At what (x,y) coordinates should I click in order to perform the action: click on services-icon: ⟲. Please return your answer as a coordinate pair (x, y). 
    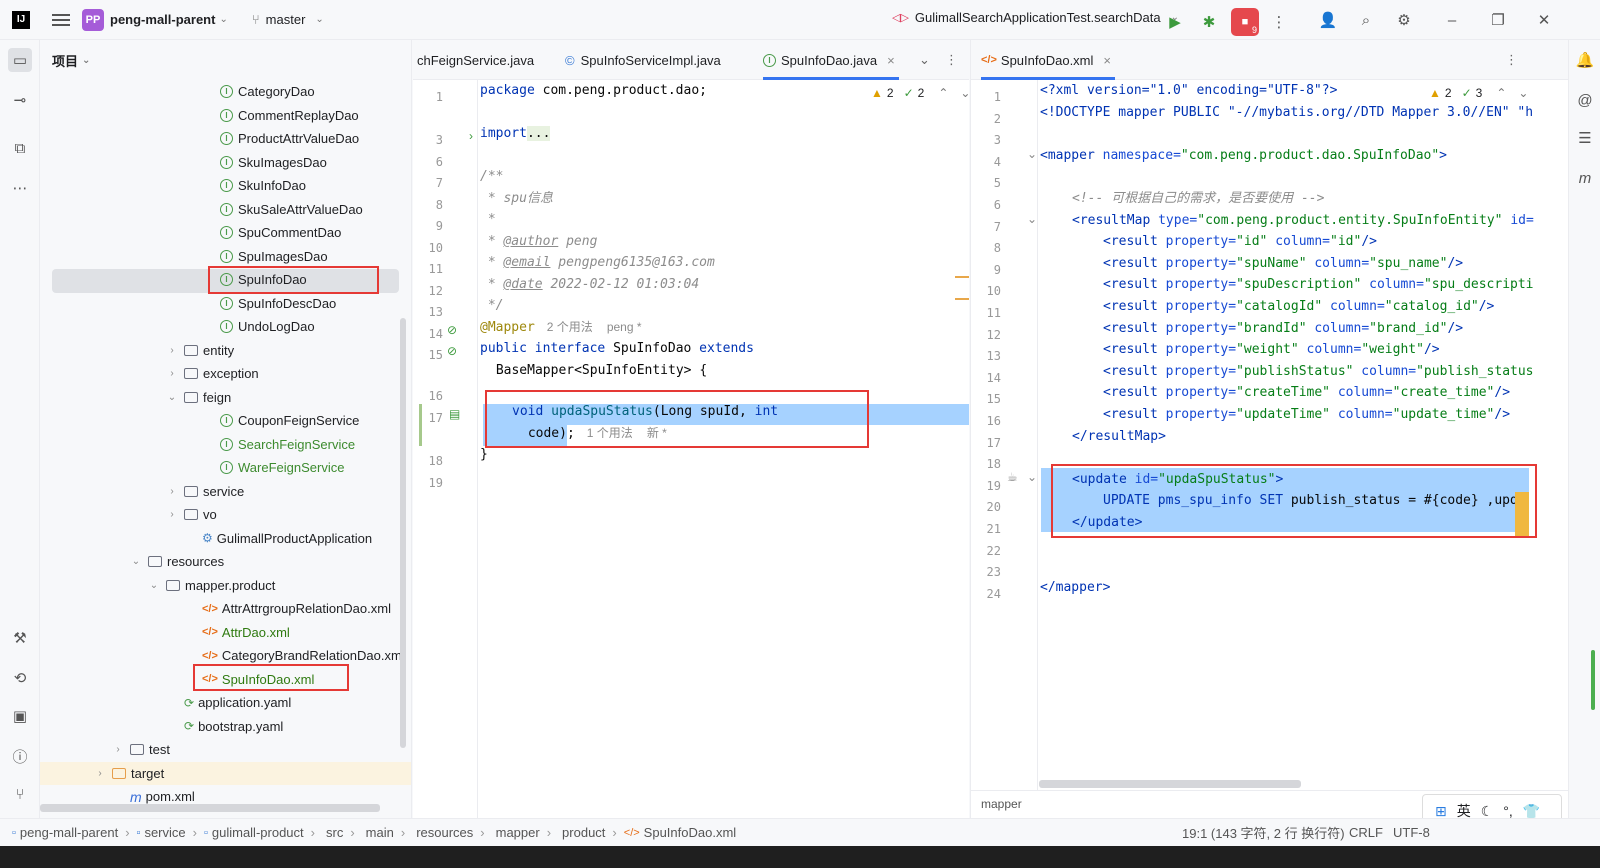
    Looking at the image, I should click on (20, 678).